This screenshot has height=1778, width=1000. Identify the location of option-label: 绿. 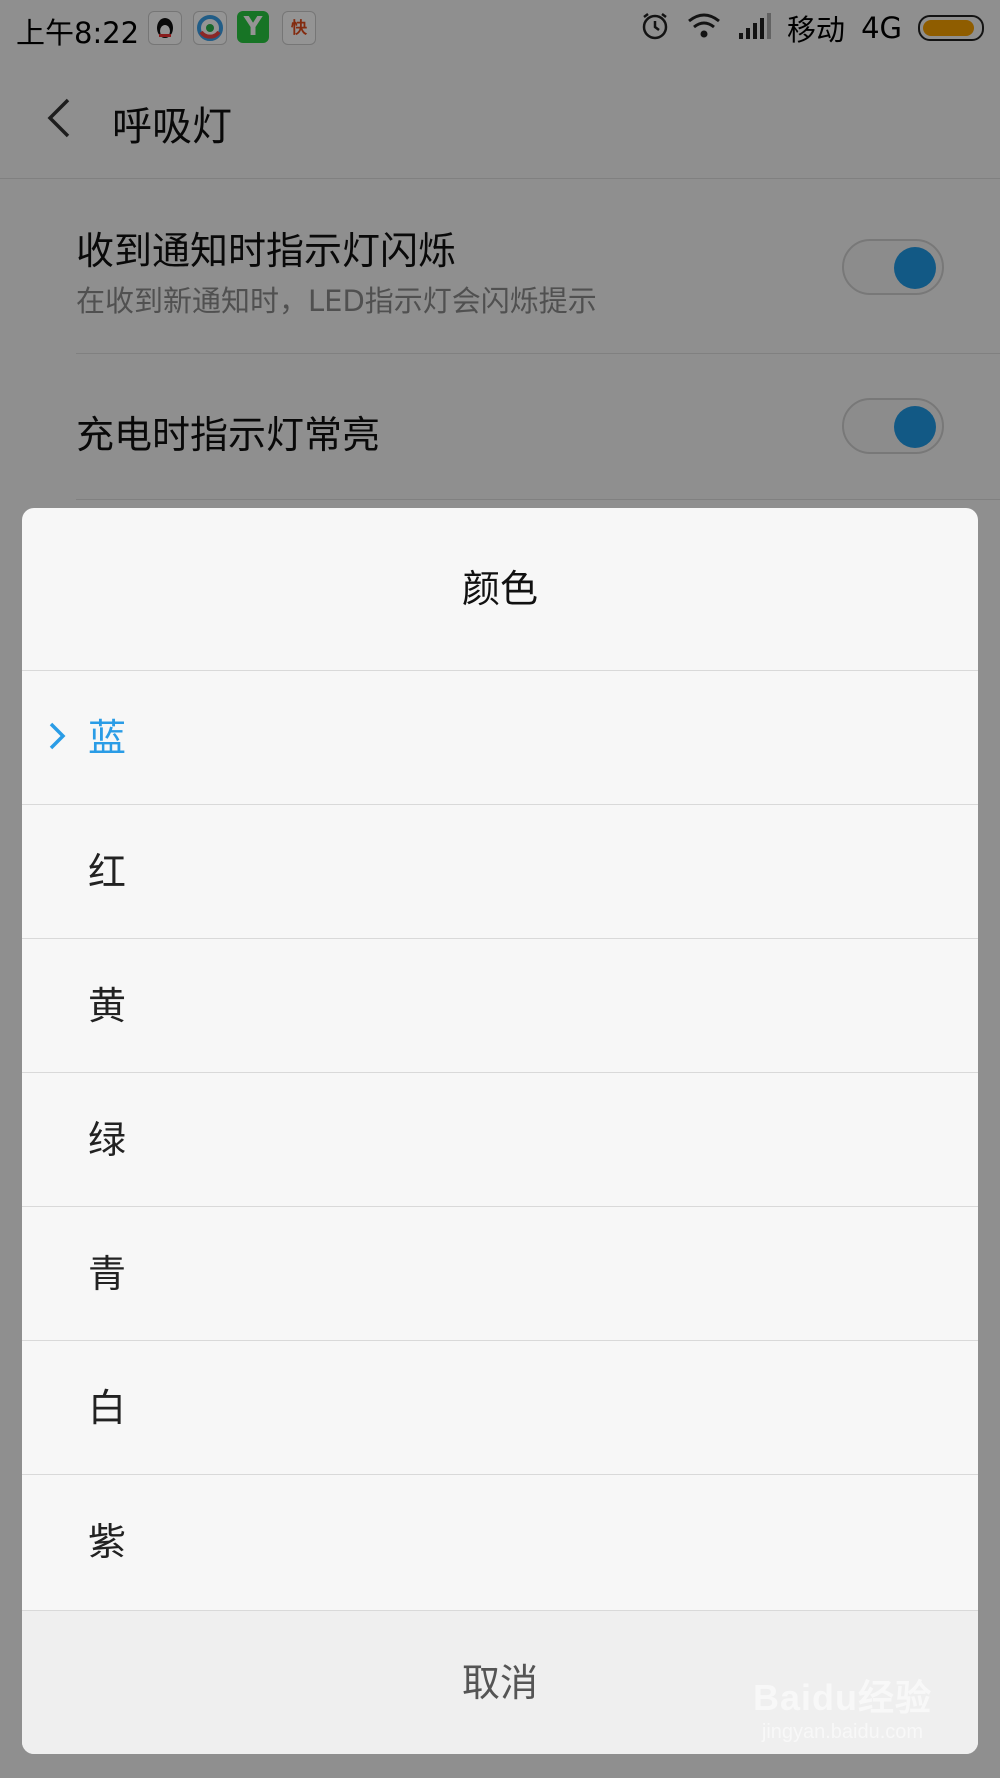
(107, 1140).